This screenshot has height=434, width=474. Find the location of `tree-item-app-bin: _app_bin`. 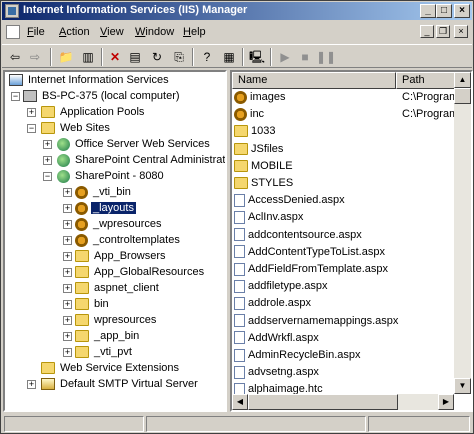

tree-item-app-bin: _app_bin is located at coordinates (108, 336).